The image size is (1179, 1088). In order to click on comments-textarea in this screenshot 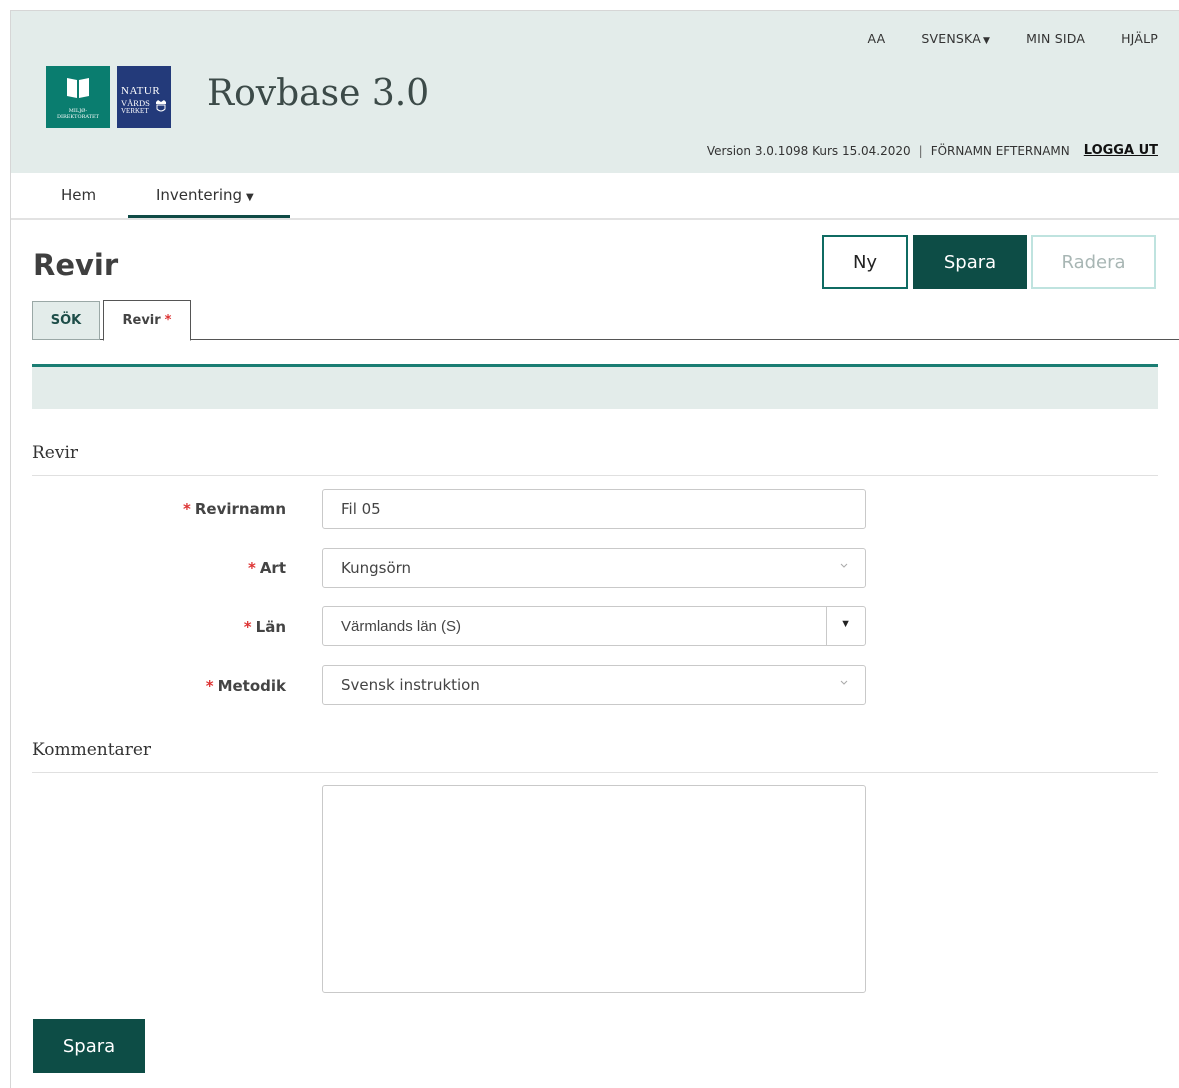, I will do `click(594, 889)`.